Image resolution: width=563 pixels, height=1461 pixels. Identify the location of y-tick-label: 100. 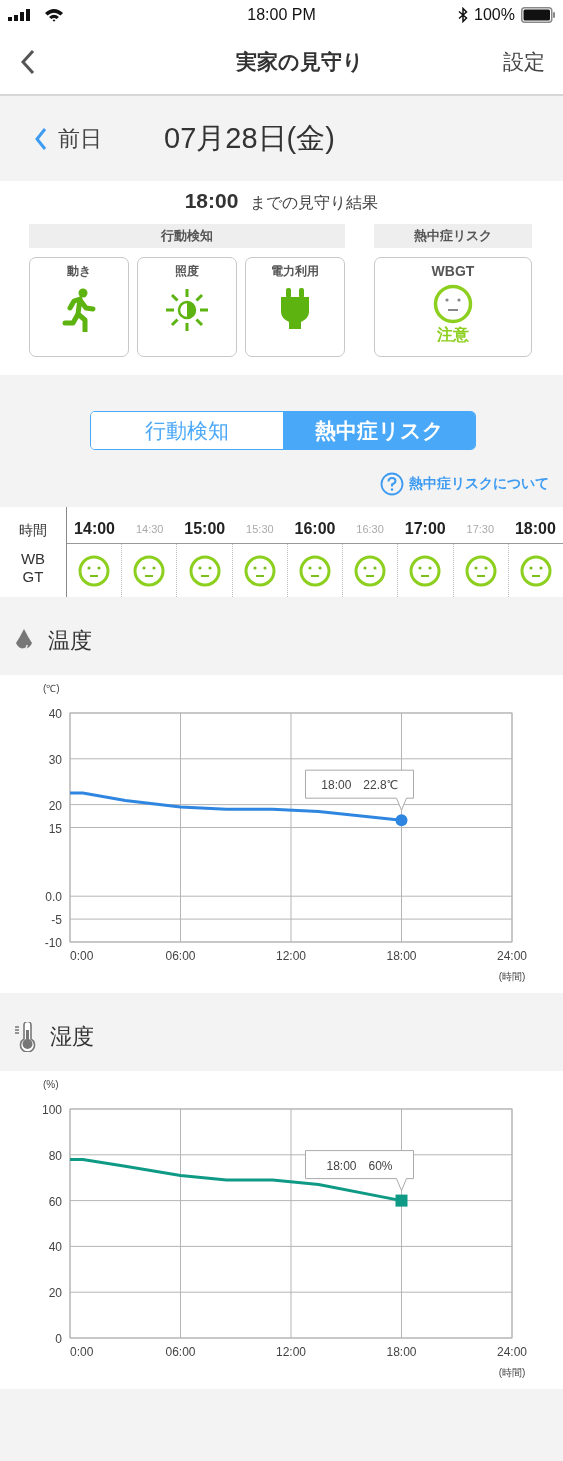
(51, 1110).